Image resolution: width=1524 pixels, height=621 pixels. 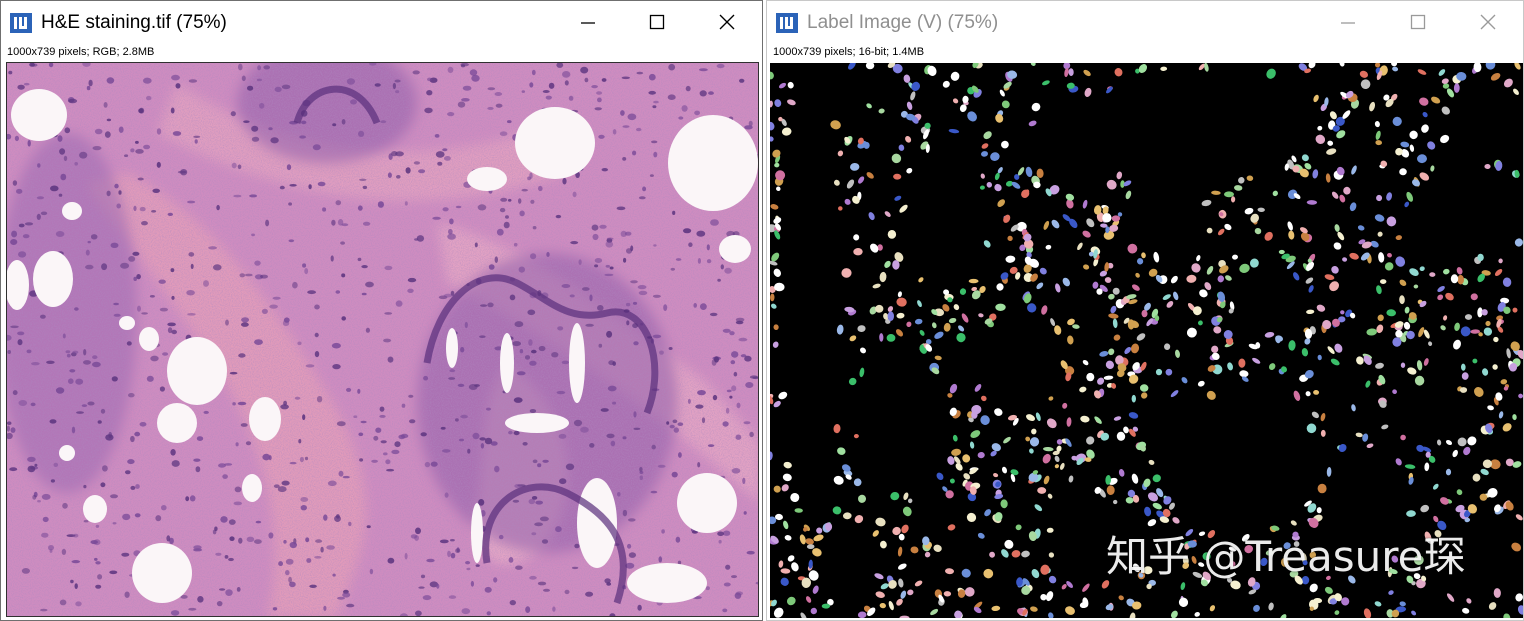 What do you see at coordinates (903, 22) in the screenshot?
I see `window-title: Label Image (V) (75%)` at bounding box center [903, 22].